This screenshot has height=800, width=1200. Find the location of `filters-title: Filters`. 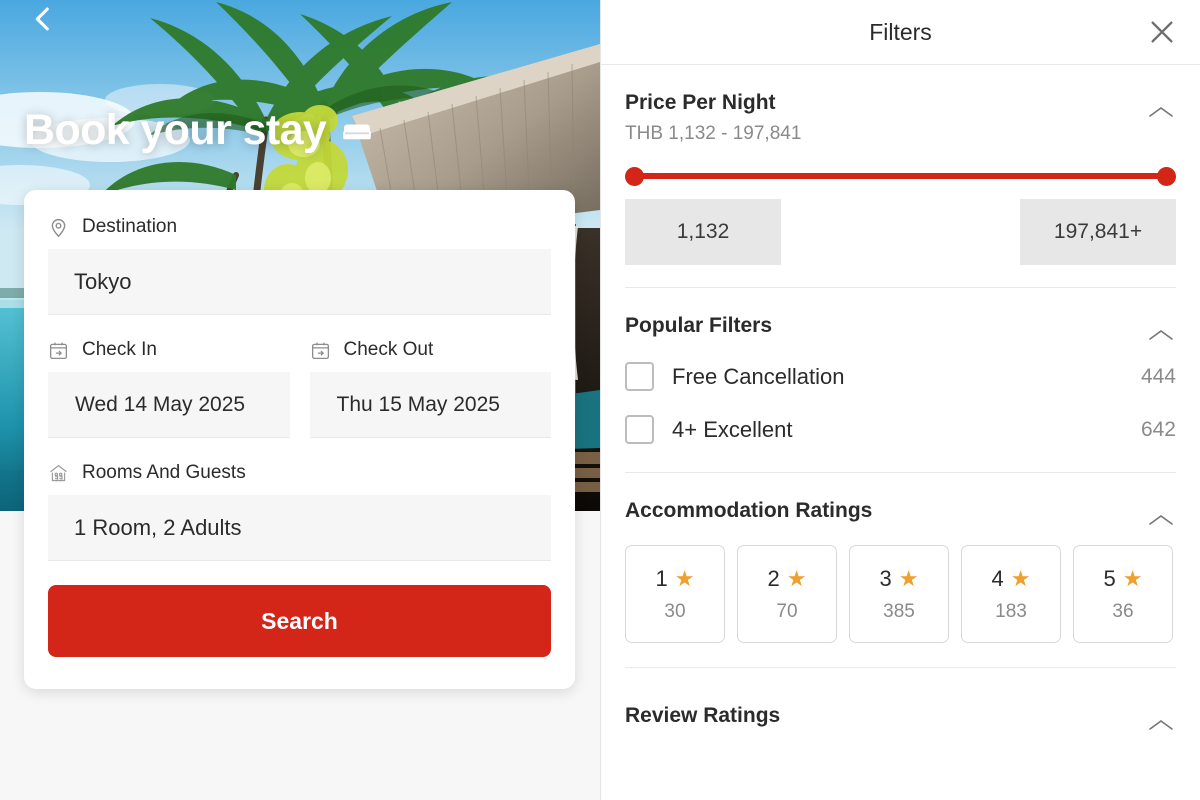

filters-title: Filters is located at coordinates (900, 31).